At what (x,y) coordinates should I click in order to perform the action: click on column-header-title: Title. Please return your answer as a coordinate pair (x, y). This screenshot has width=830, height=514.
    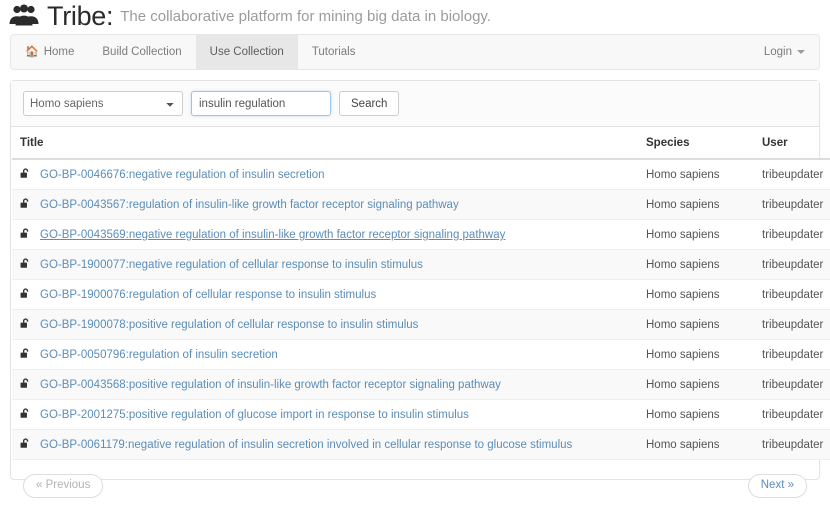
    Looking at the image, I should click on (325, 143).